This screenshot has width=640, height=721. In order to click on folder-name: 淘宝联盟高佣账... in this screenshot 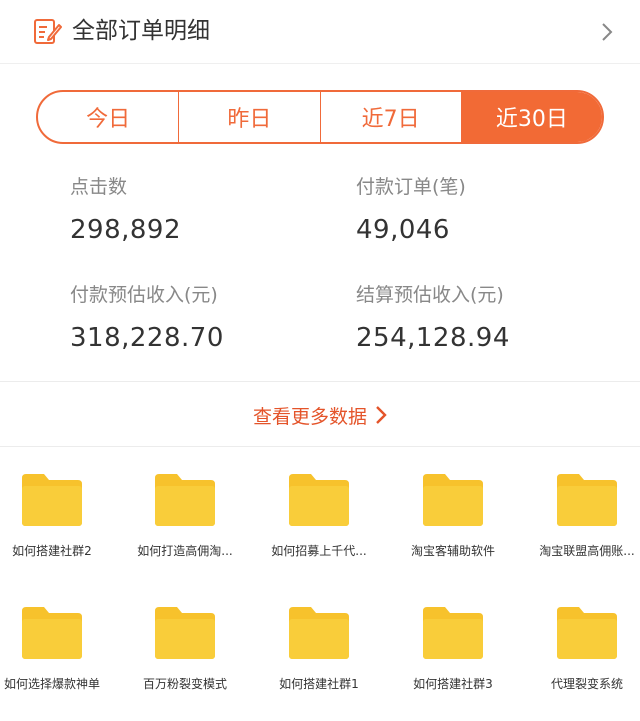, I will do `click(587, 551)`.